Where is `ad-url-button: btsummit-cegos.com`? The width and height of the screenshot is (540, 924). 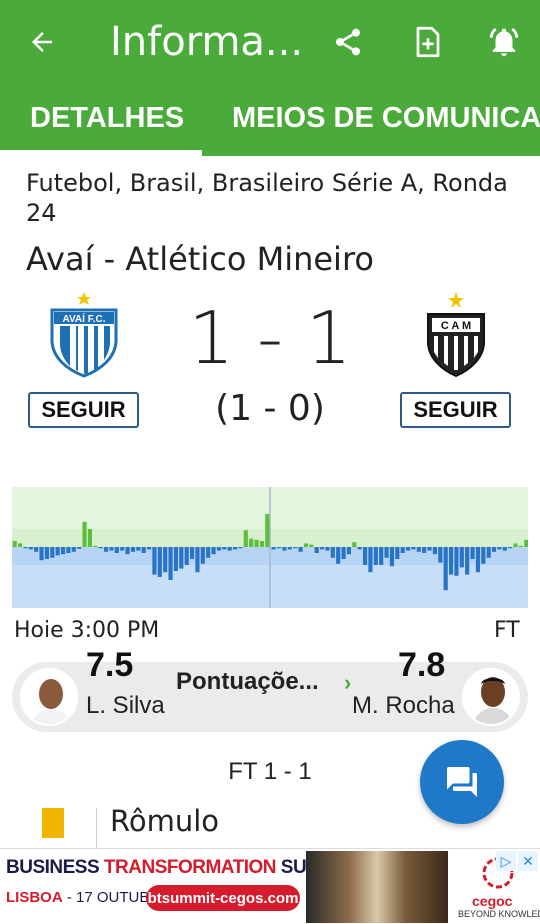 ad-url-button: btsummit-cegos.com is located at coordinates (223, 898).